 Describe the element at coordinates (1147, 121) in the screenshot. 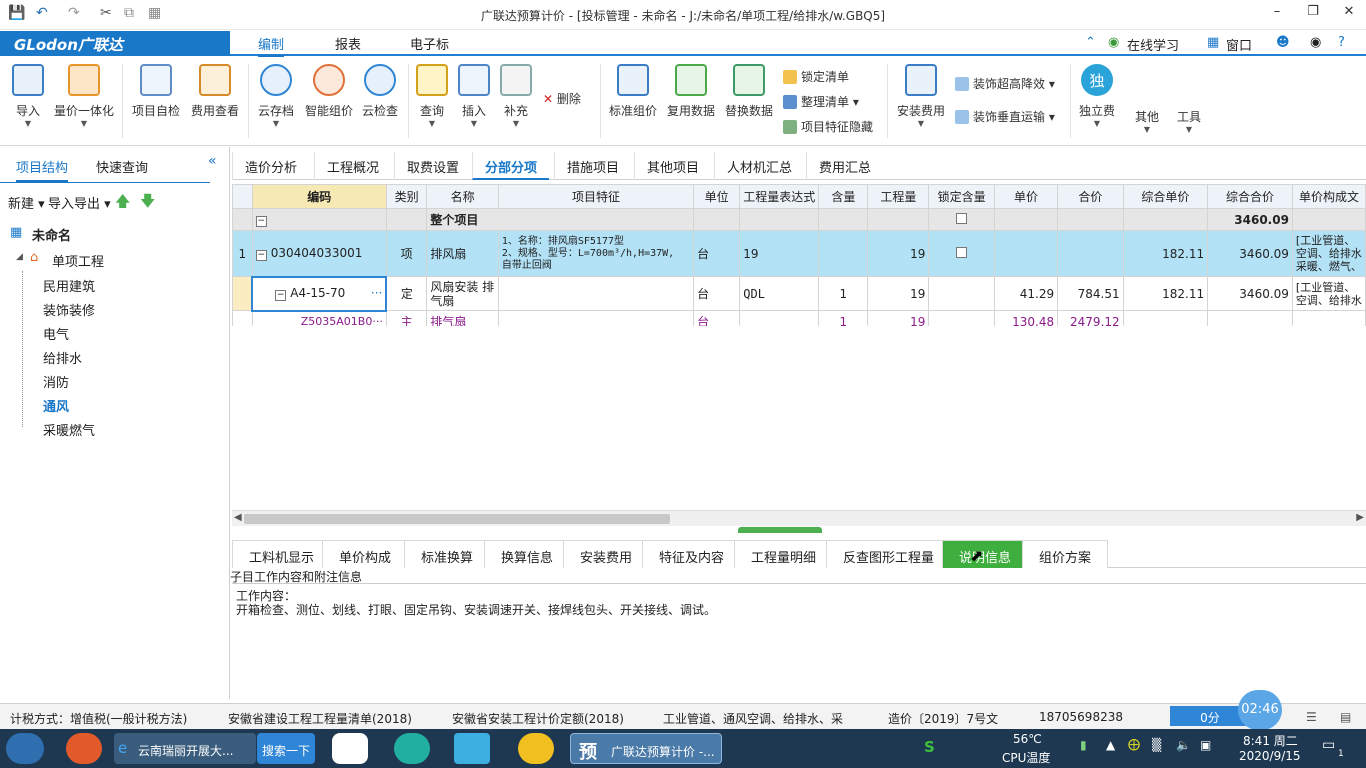

I see `other-button: 其他 ▼` at that location.